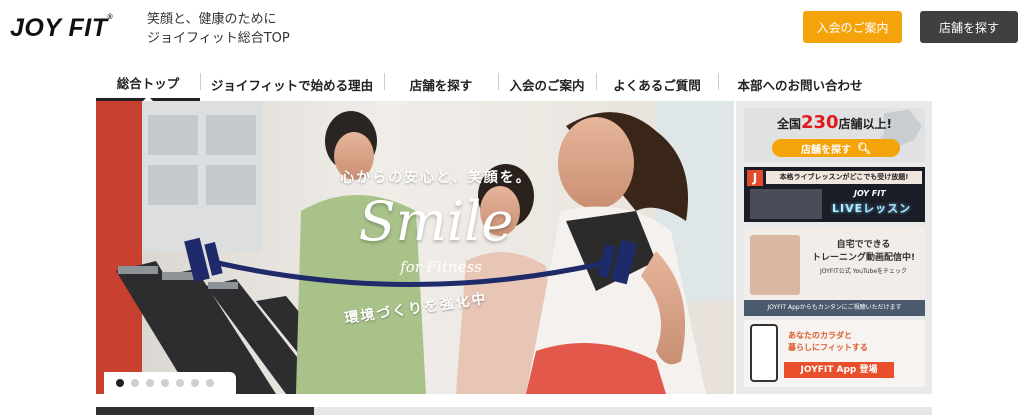 The image size is (1024, 415). What do you see at coordinates (657, 84) in the screenshot?
I see `nav-item-4: よくあるご質問` at bounding box center [657, 84].